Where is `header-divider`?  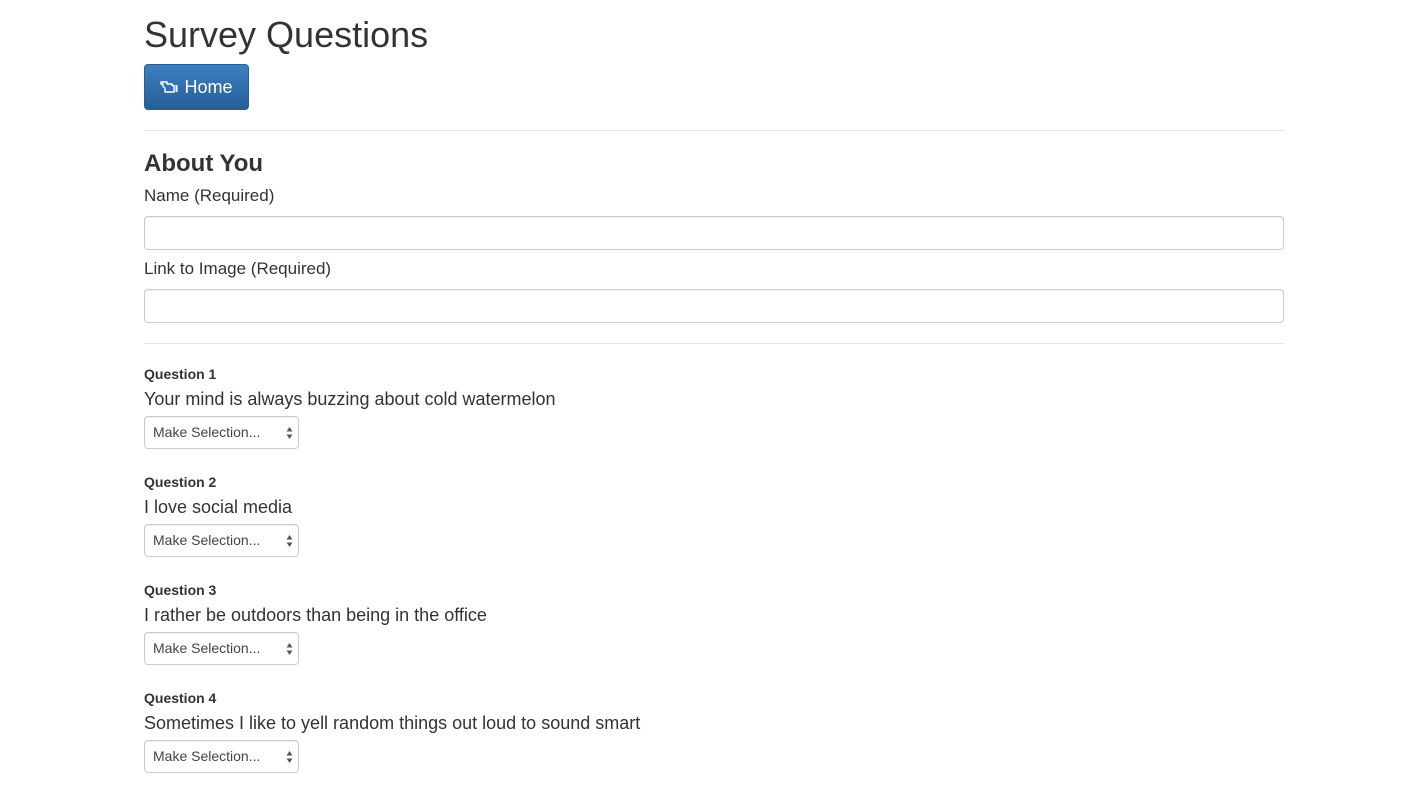 header-divider is located at coordinates (714, 130).